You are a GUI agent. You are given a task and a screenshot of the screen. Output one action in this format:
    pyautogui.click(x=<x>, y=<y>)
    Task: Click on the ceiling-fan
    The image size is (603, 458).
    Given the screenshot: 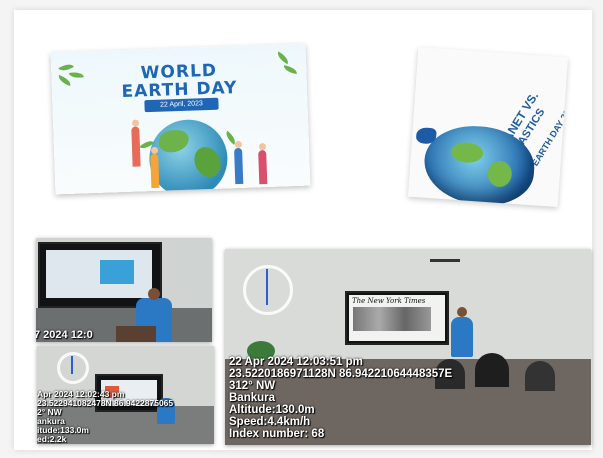 What is the action you would take?
    pyautogui.click(x=445, y=260)
    